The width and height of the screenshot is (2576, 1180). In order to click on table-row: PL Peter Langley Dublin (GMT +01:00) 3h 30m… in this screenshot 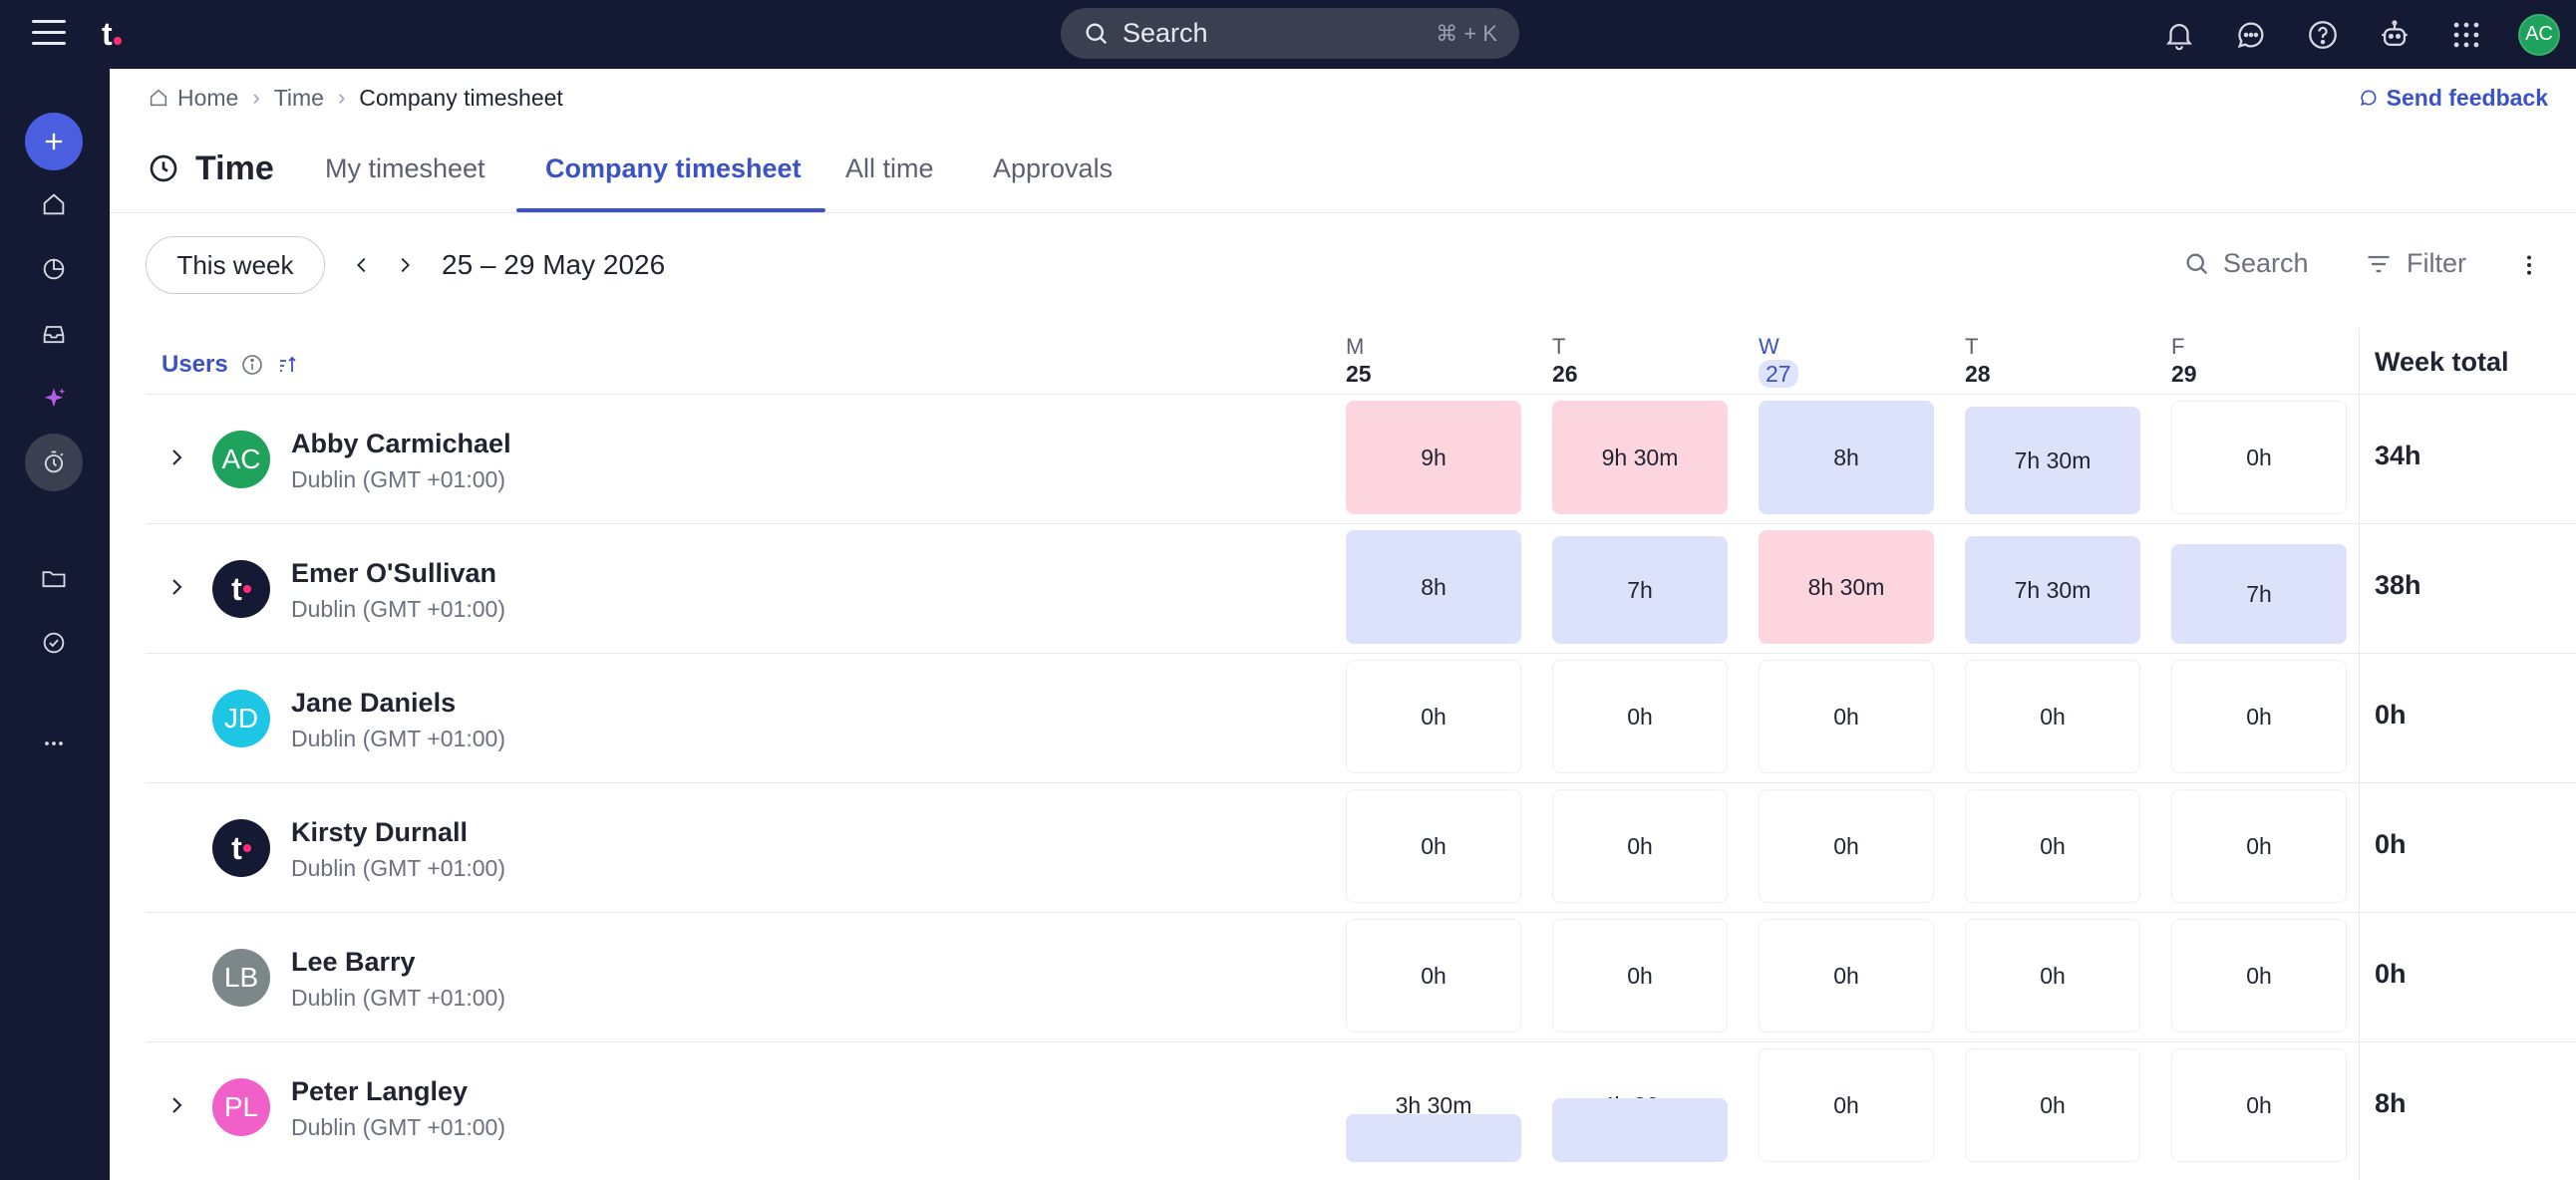, I will do `click(1361, 1106)`.